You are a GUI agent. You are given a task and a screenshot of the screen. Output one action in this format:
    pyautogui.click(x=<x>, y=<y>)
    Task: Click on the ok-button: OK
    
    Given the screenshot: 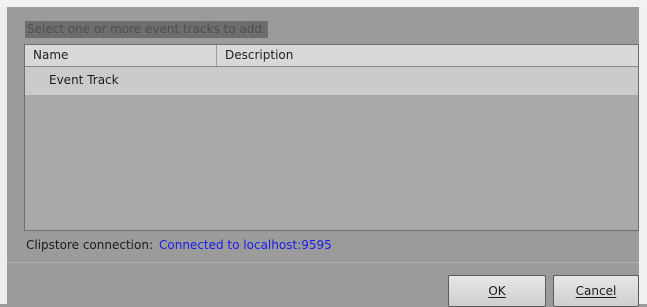 What is the action you would take?
    pyautogui.click(x=497, y=291)
    